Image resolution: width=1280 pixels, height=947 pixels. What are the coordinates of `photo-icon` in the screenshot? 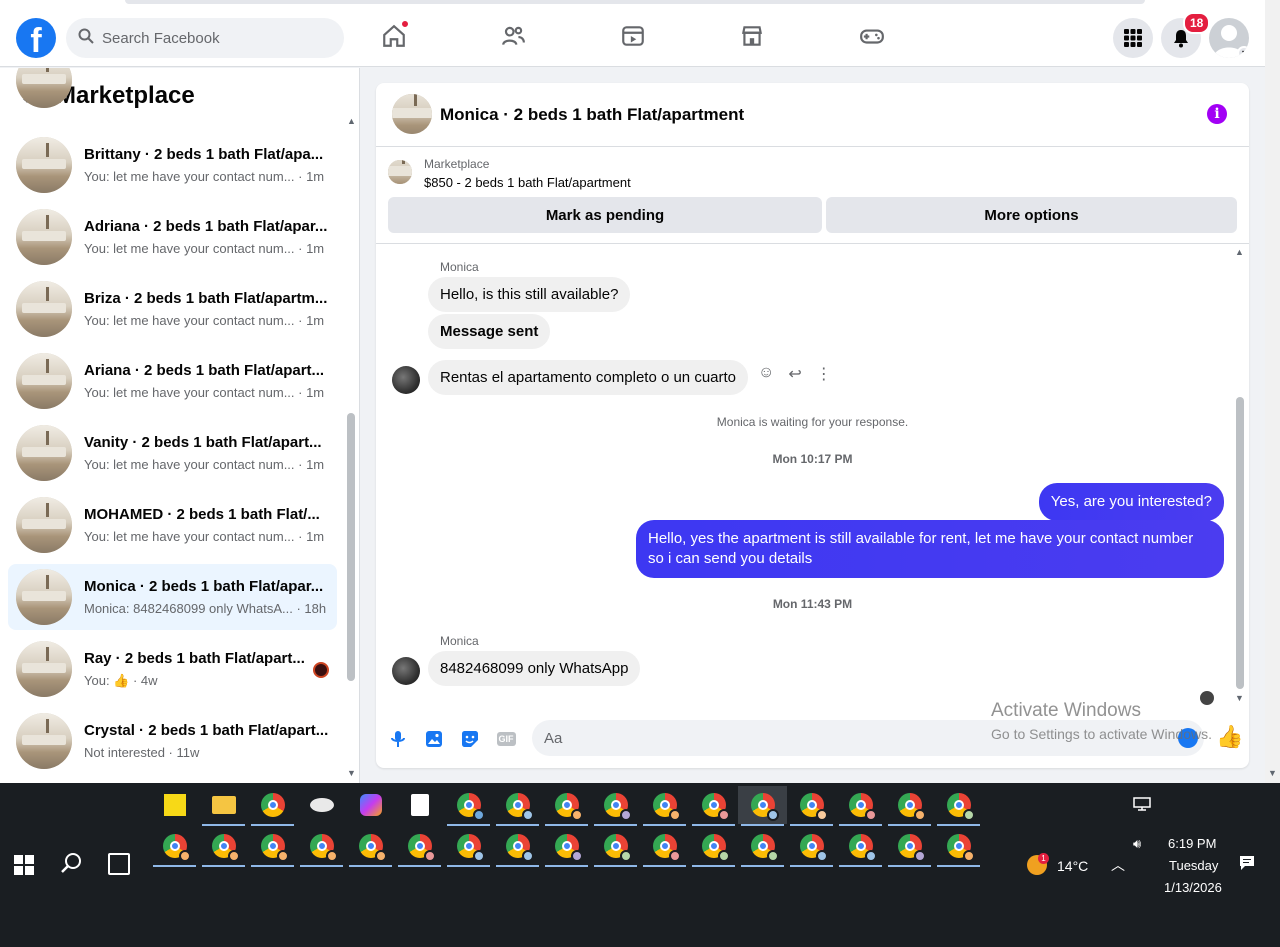 It's located at (434, 739).